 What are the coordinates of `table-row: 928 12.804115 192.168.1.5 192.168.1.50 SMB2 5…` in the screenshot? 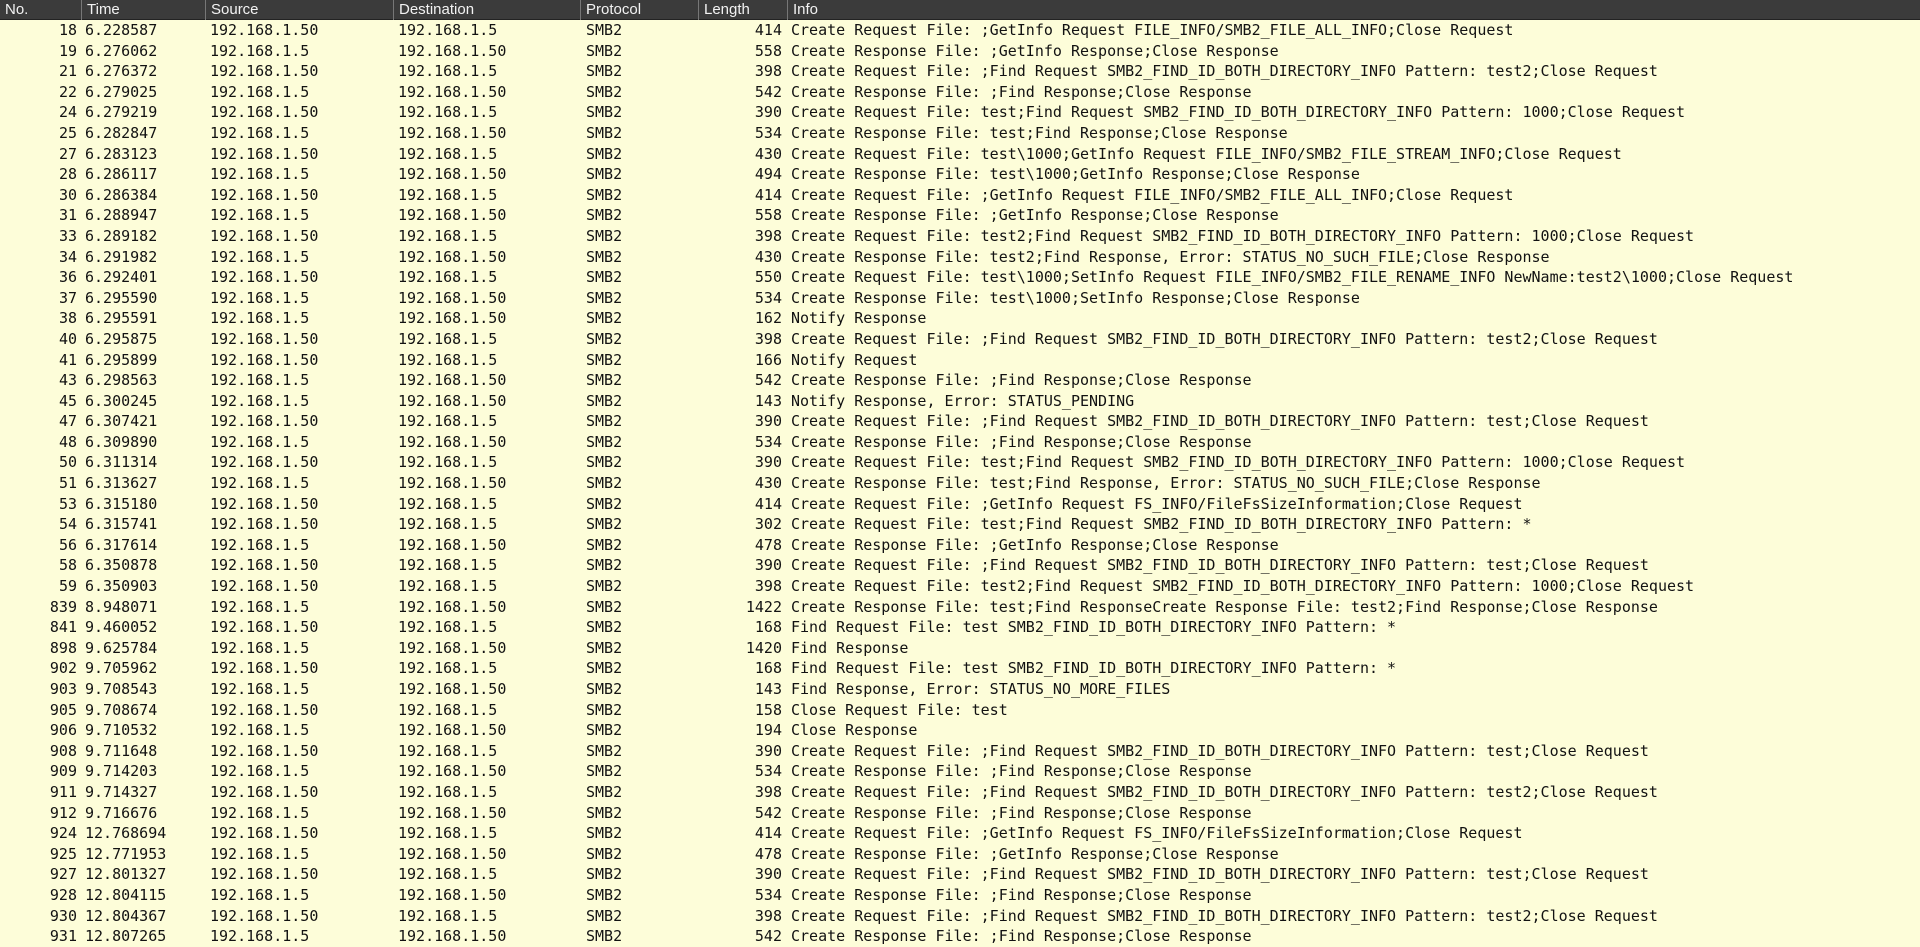 It's located at (960, 895).